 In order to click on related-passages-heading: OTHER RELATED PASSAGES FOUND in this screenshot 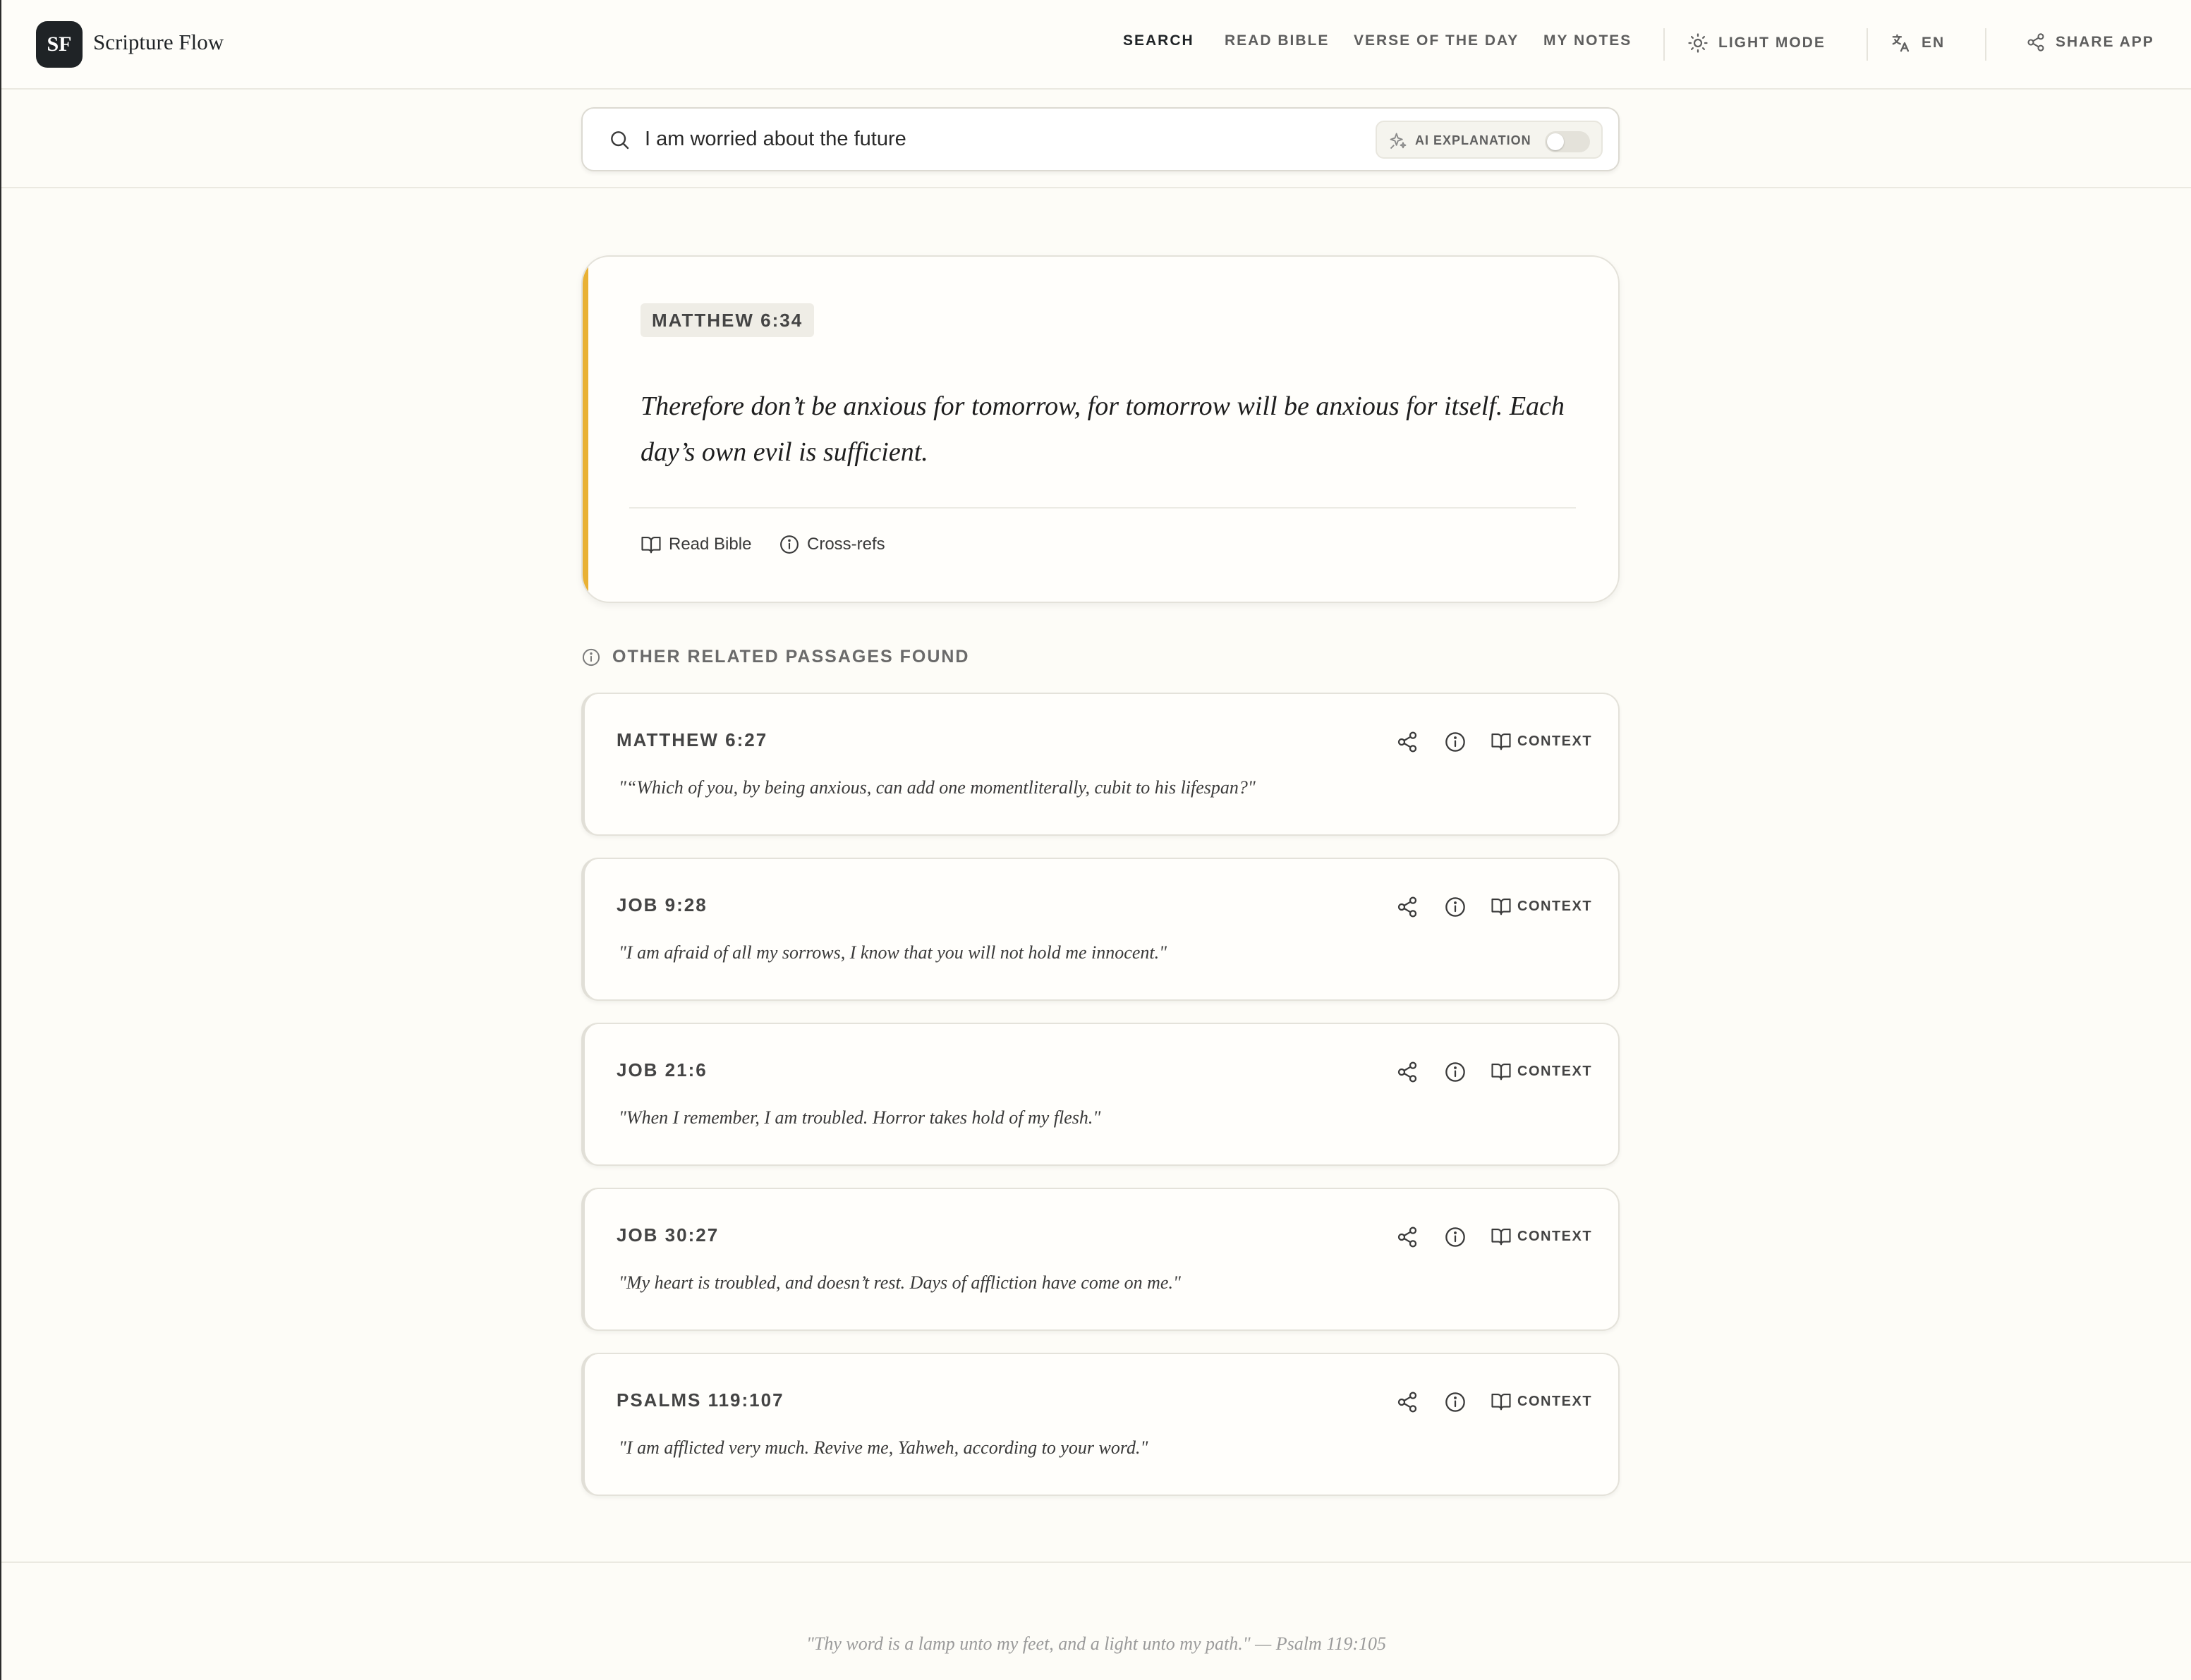, I will do `click(775, 657)`.